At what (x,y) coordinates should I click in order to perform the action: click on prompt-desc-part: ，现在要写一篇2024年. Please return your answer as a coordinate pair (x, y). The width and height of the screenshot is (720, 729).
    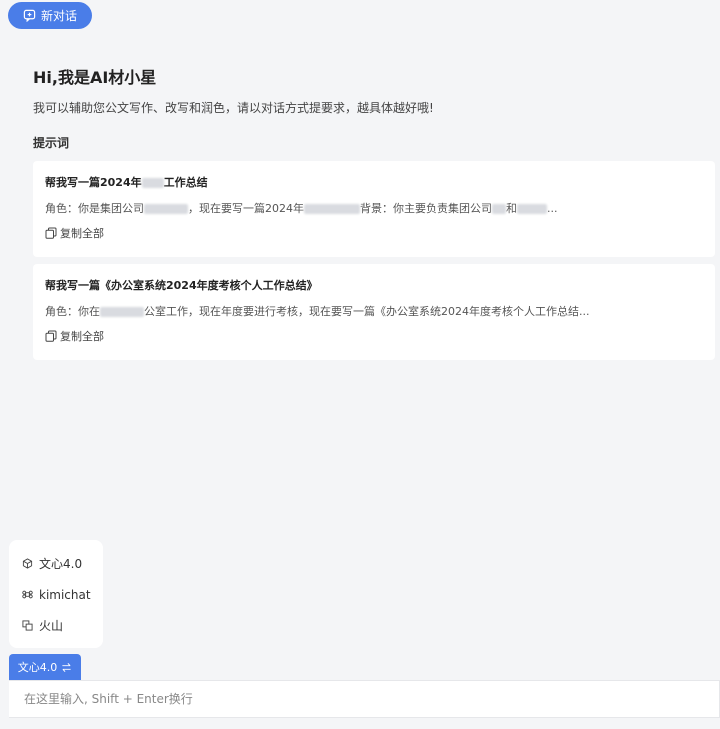
    Looking at the image, I should click on (246, 208).